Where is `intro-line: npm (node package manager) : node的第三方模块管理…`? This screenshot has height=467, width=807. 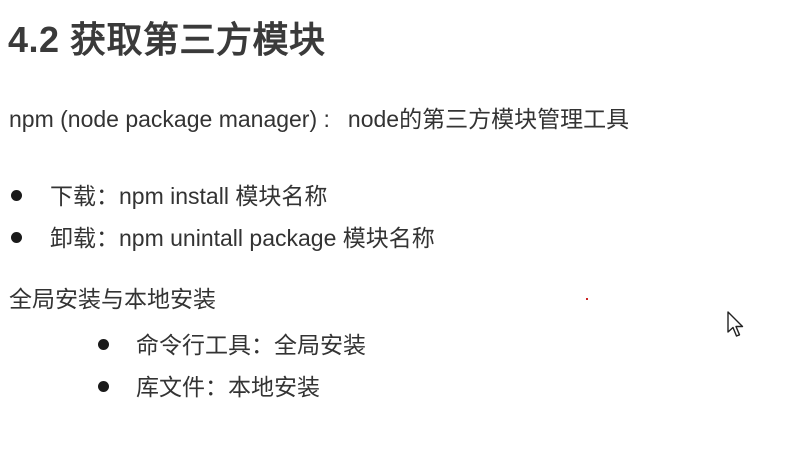
intro-line: npm (node package manager) : node的第三方模块管理… is located at coordinates (319, 119).